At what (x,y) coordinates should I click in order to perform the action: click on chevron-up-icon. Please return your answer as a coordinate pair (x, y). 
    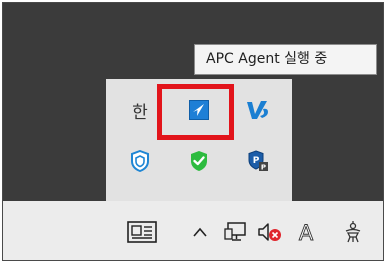
    Looking at the image, I should click on (200, 232).